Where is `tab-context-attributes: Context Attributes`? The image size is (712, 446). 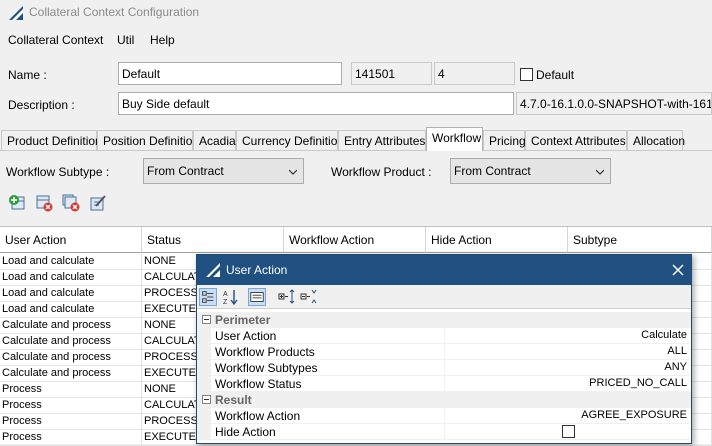
tab-context-attributes: Context Attributes is located at coordinates (576, 140).